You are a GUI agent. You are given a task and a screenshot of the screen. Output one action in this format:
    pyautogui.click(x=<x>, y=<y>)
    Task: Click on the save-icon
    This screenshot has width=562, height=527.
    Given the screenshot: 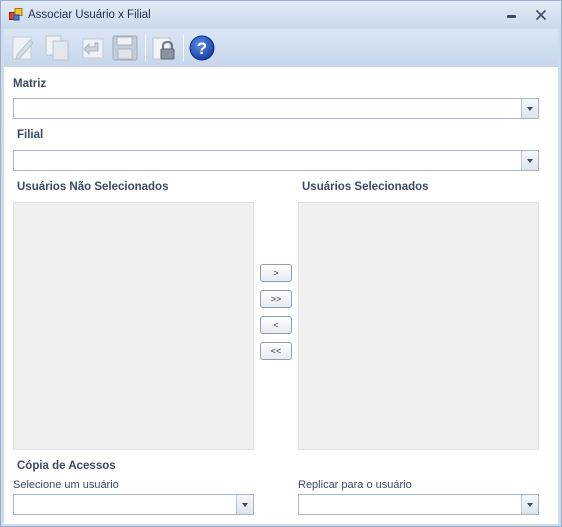 What is the action you would take?
    pyautogui.click(x=125, y=48)
    